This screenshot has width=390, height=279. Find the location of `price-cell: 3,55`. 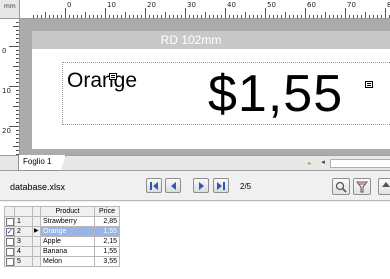

price-cell: 3,55 is located at coordinates (107, 261).